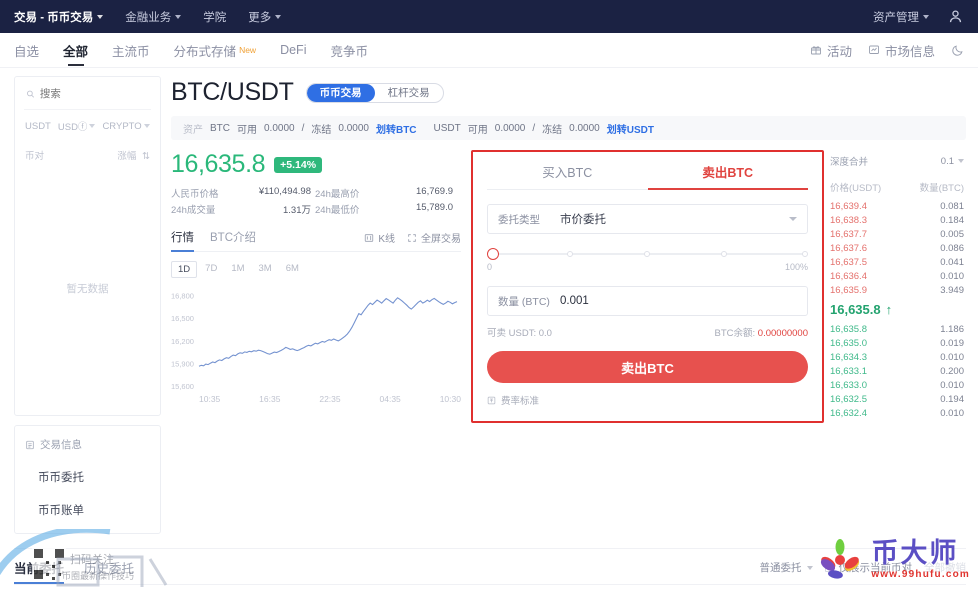 This screenshot has height=589, width=978. Describe the element at coordinates (957, 50) in the screenshot. I see `moon-icon` at that location.